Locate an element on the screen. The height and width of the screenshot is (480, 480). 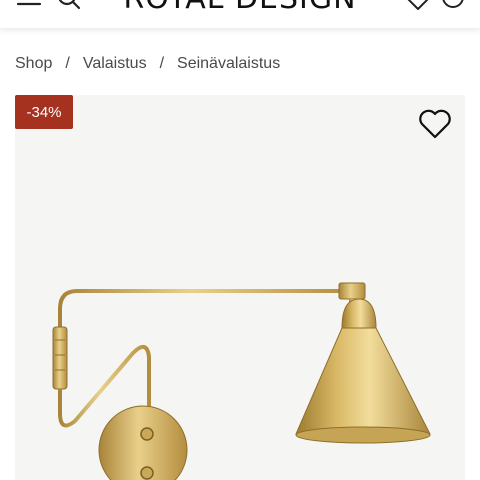
heart-icon is located at coordinates (418, 5).